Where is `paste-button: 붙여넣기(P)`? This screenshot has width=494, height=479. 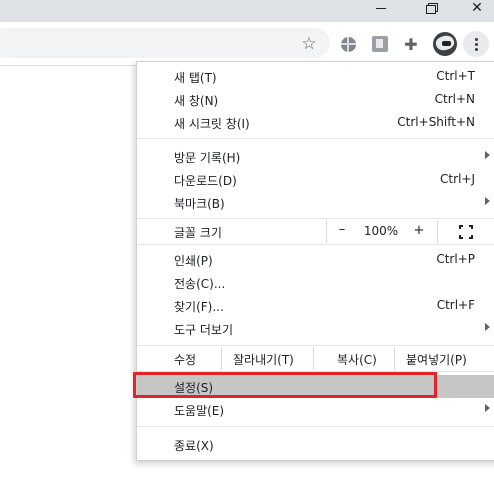
paste-button: 붙여넣기(P) is located at coordinates (436, 359).